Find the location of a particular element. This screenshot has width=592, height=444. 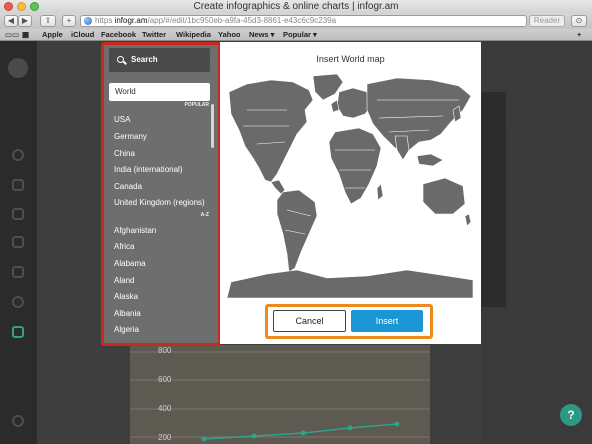

cancel-button: Cancel is located at coordinates (309, 321).